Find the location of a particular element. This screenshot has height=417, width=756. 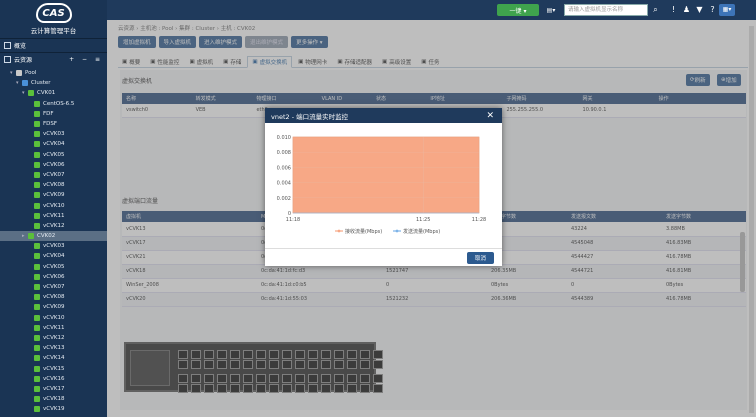

tree-item-label: vCVK14 is located at coordinates (54, 358).